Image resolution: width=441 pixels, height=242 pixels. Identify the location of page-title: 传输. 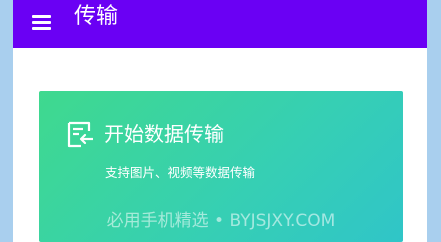
(96, 16).